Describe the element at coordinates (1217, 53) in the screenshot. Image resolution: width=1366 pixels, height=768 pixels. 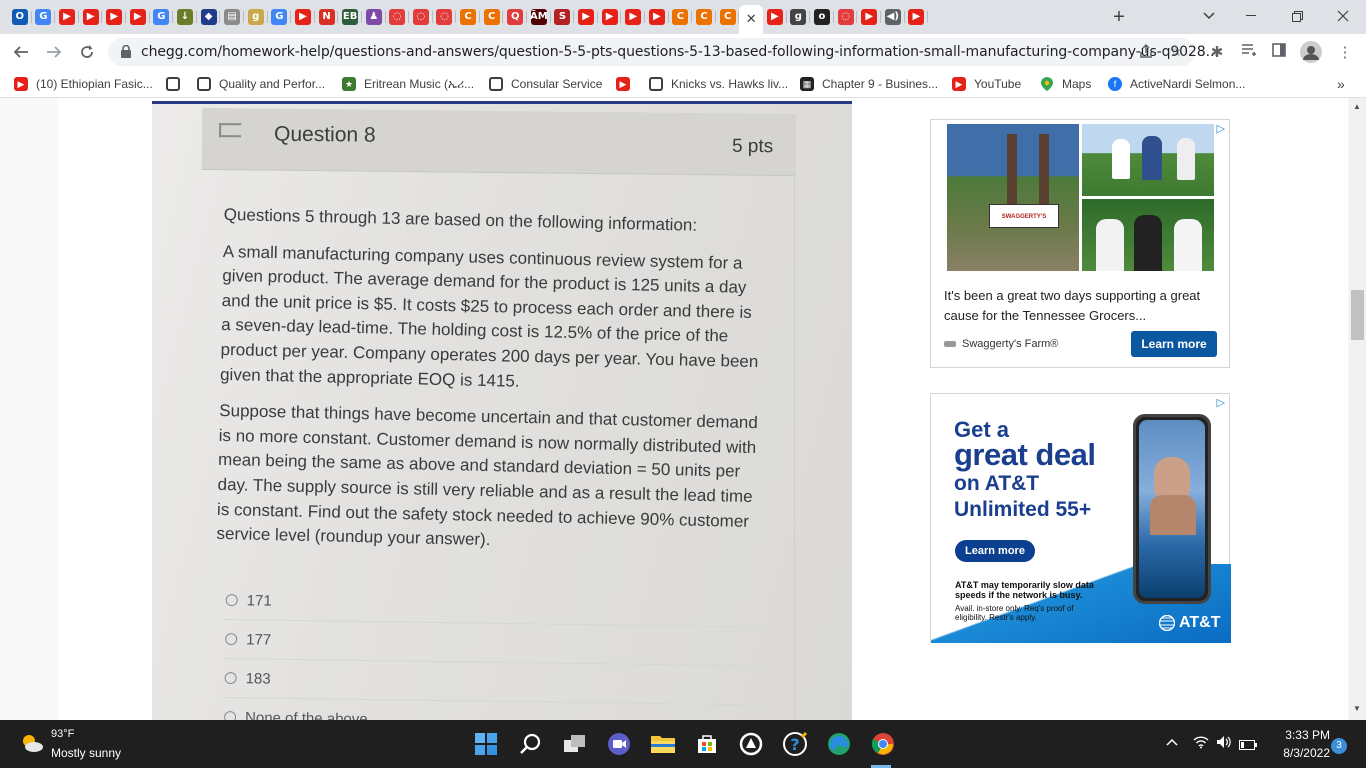
I see `extensions-icon: ✱` at that location.